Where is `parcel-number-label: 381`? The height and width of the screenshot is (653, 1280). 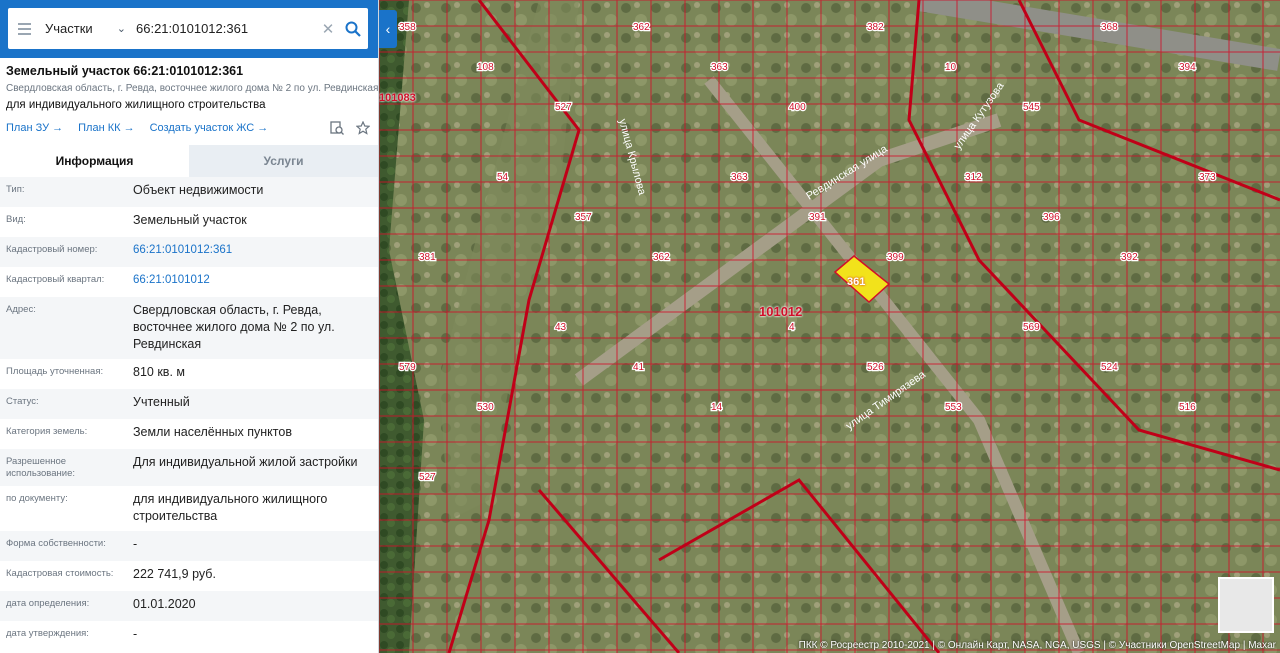 parcel-number-label: 381 is located at coordinates (428, 258).